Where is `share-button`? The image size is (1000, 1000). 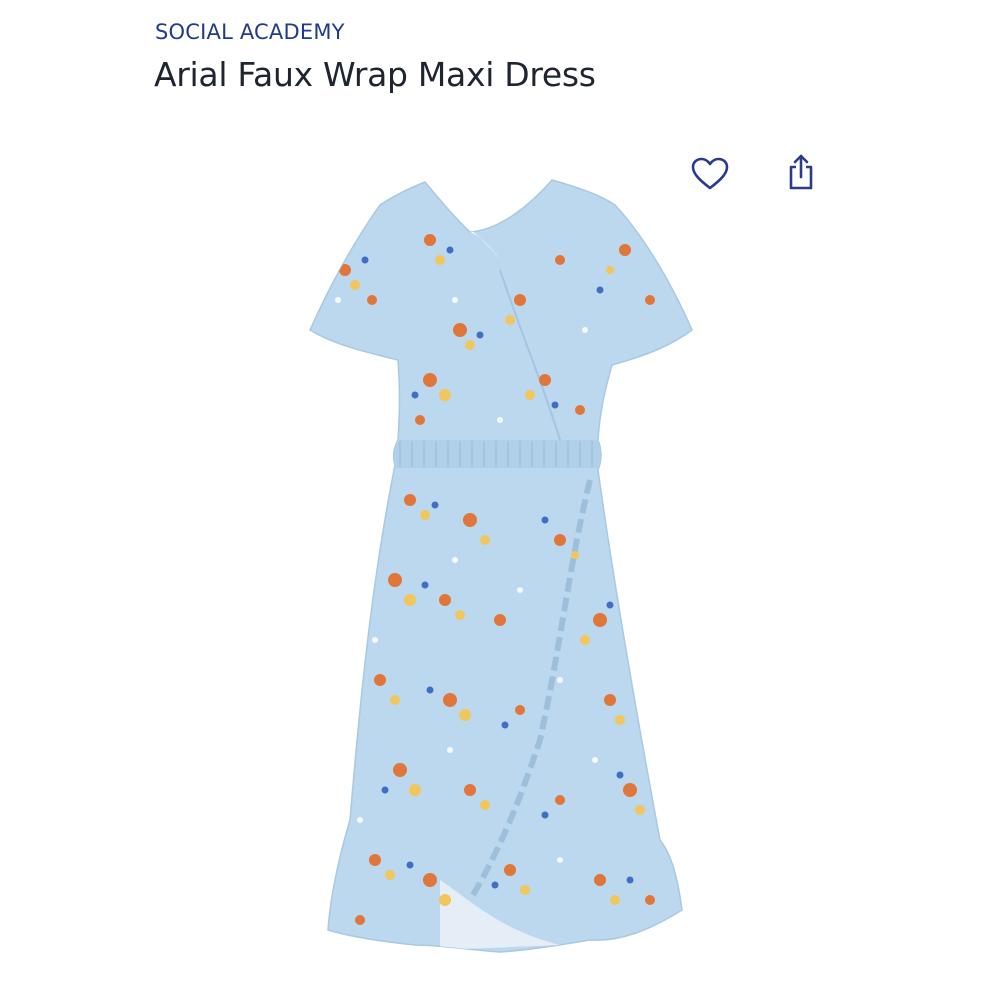
share-button is located at coordinates (801, 172).